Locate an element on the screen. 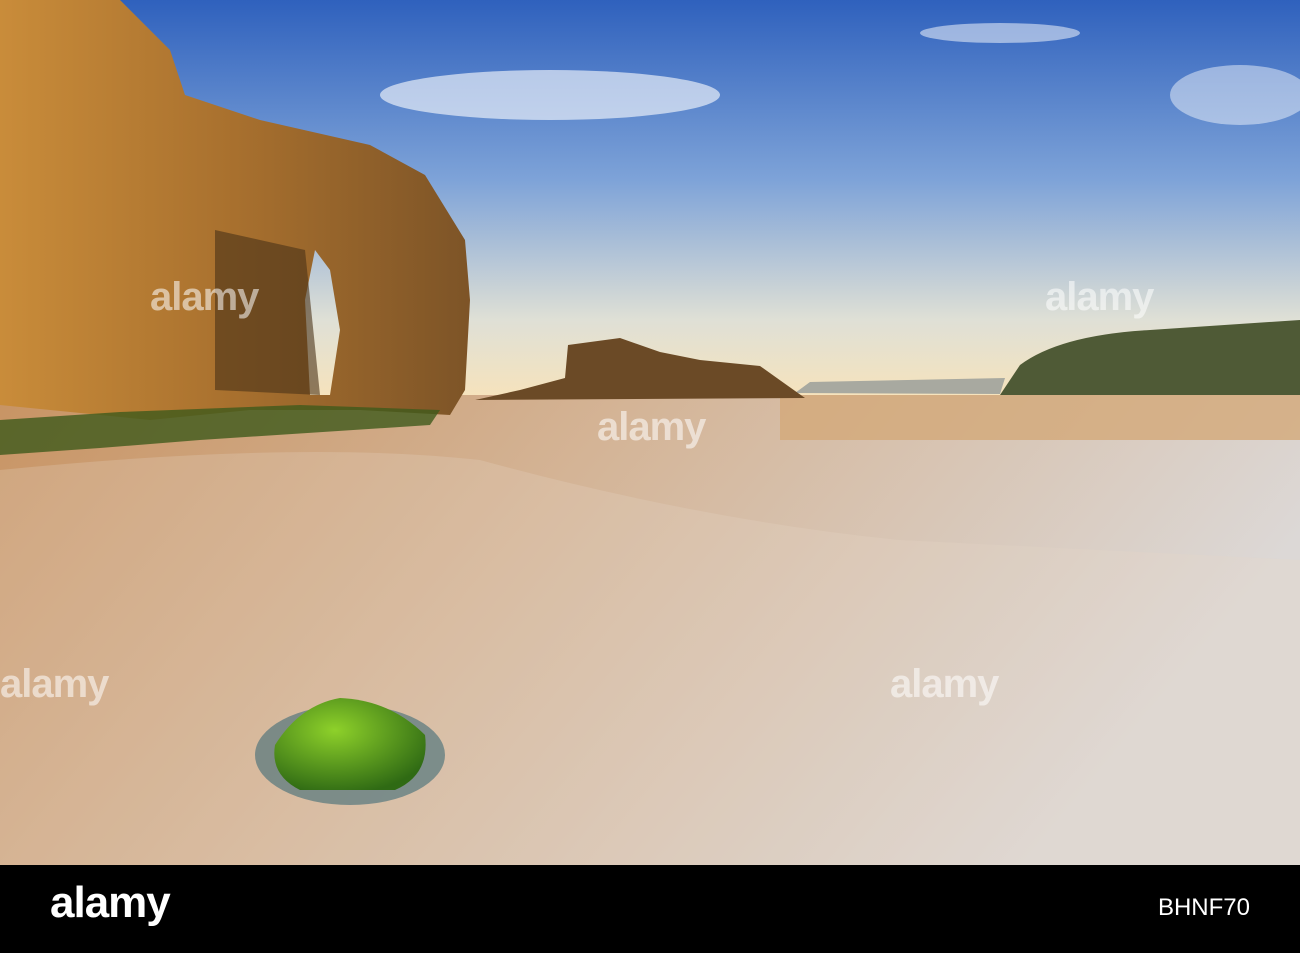 The height and width of the screenshot is (953, 1300). footer-bar is located at coordinates (650, 909).